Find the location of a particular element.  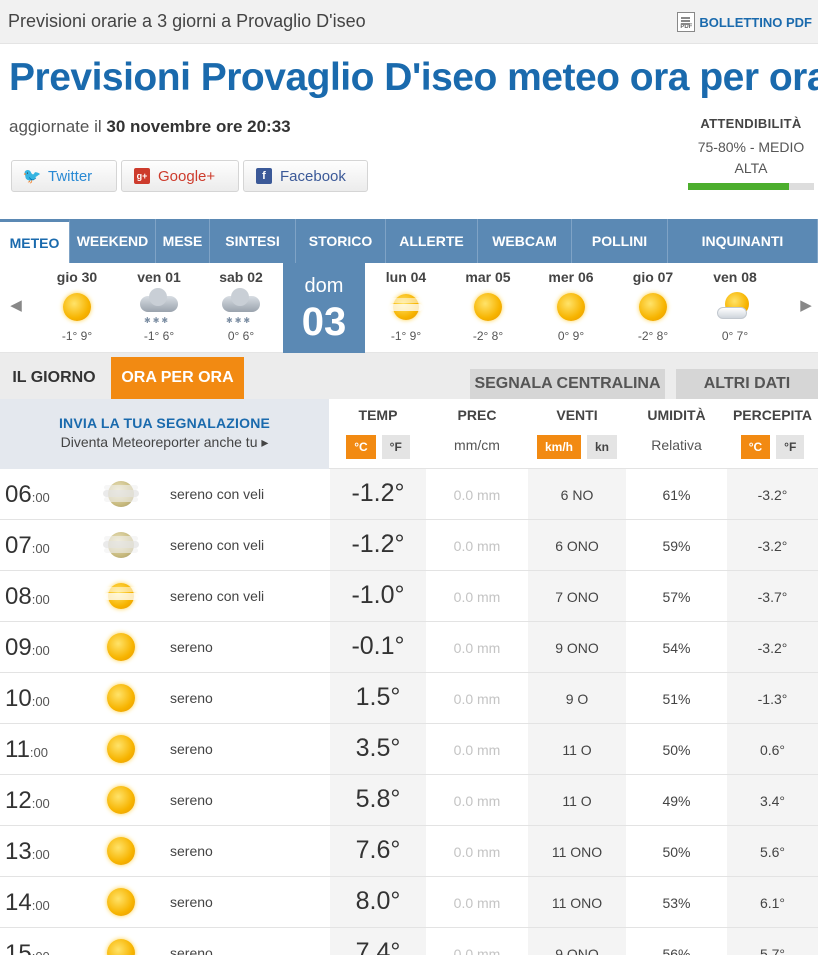

google-plus-label: Google+ is located at coordinates (187, 176).